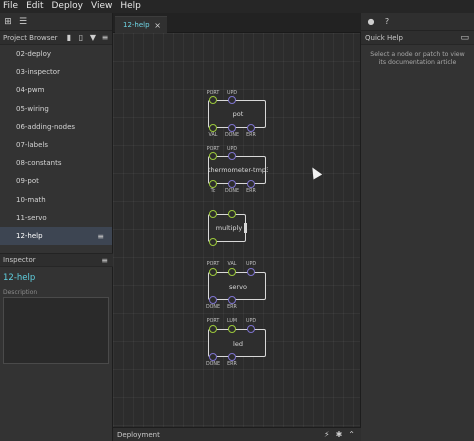 The width and height of the screenshot is (474, 441). Describe the element at coordinates (138, 434) in the screenshot. I see `deployment-title: Deployment` at that location.